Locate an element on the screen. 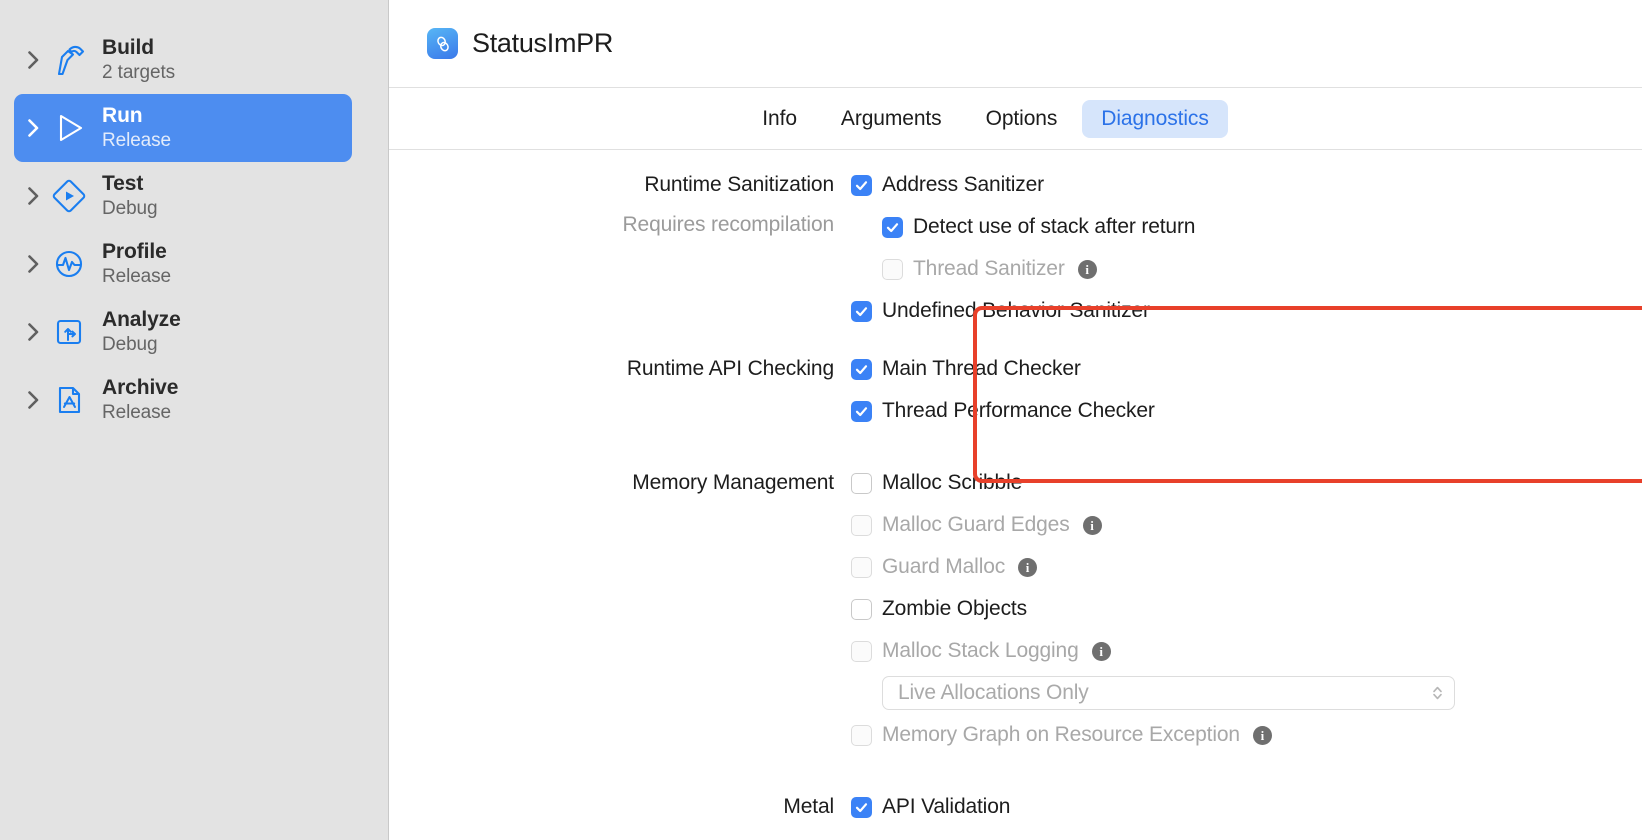 The image size is (1642, 840). row-thread-sanitizer: Thread Sanitizer i is located at coordinates (1015, 269).